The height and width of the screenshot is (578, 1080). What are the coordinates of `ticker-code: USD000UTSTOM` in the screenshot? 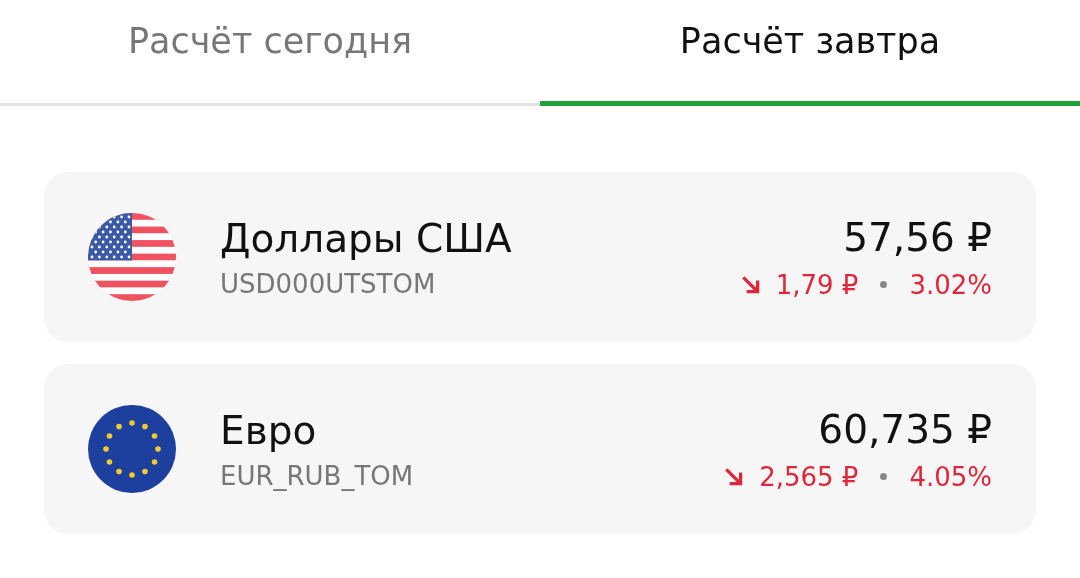 It's located at (328, 283).